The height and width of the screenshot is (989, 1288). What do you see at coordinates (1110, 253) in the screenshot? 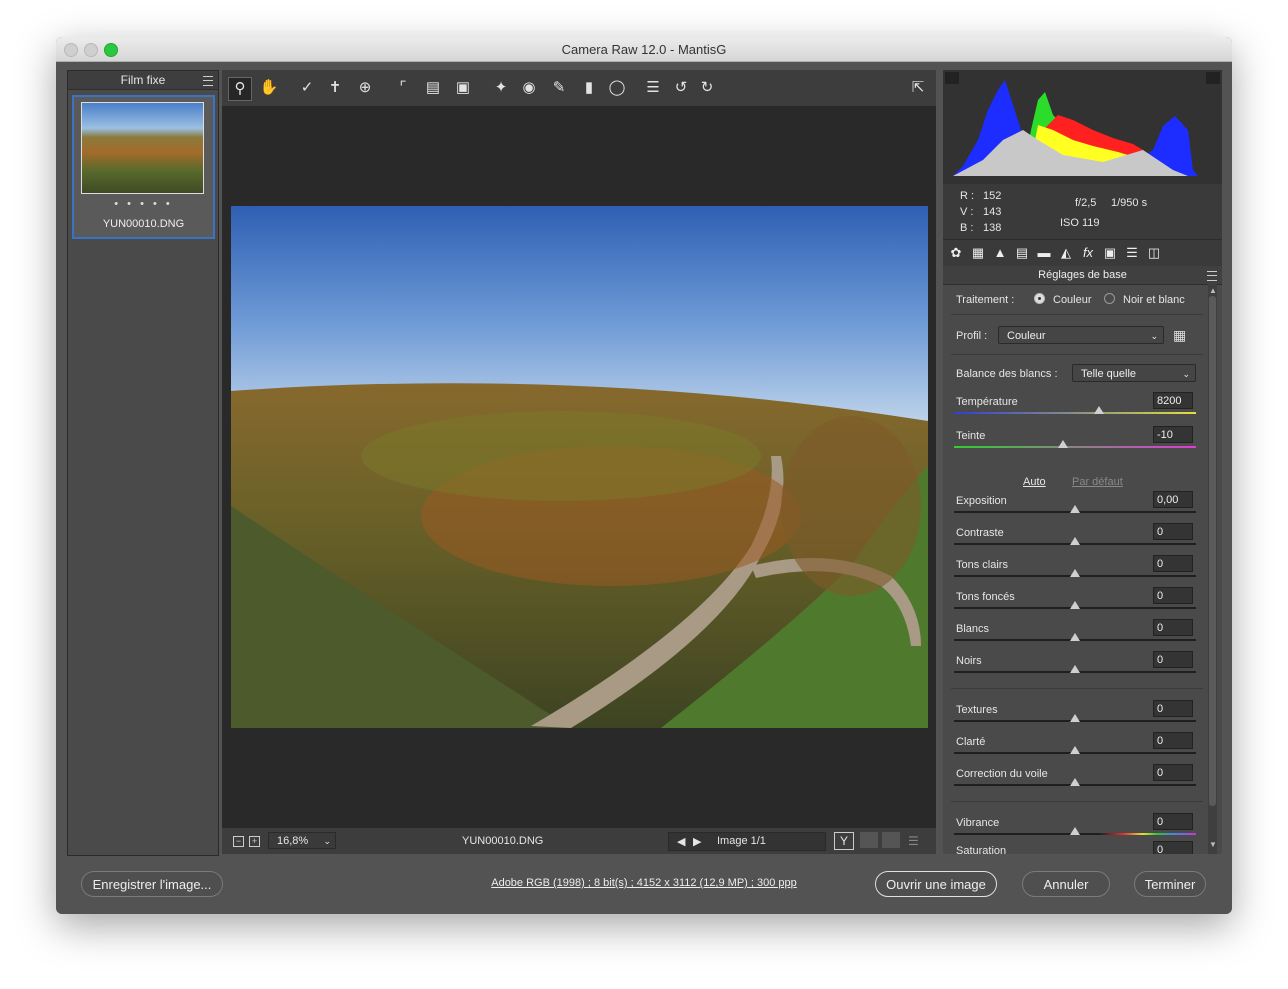
I see `calibration-tab-icon: ▣` at bounding box center [1110, 253].